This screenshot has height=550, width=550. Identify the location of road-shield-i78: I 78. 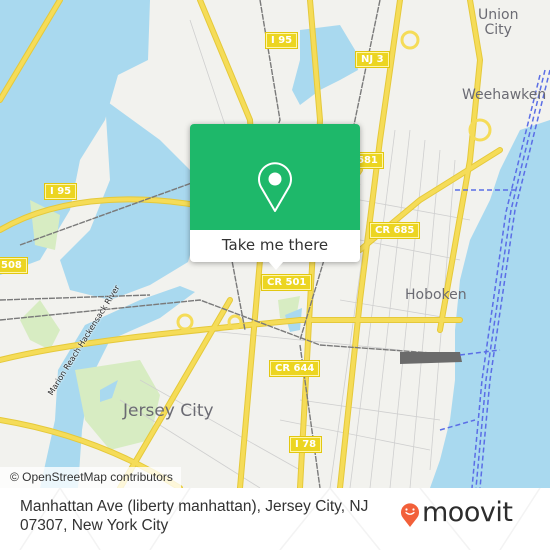
(306, 444).